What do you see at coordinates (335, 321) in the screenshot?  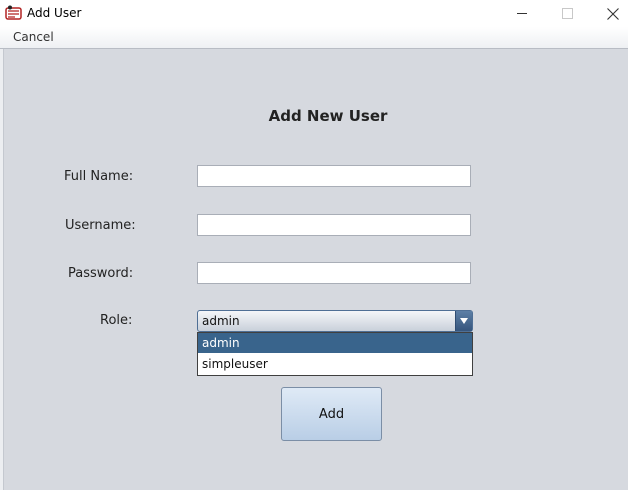 I see `role-select: admin` at bounding box center [335, 321].